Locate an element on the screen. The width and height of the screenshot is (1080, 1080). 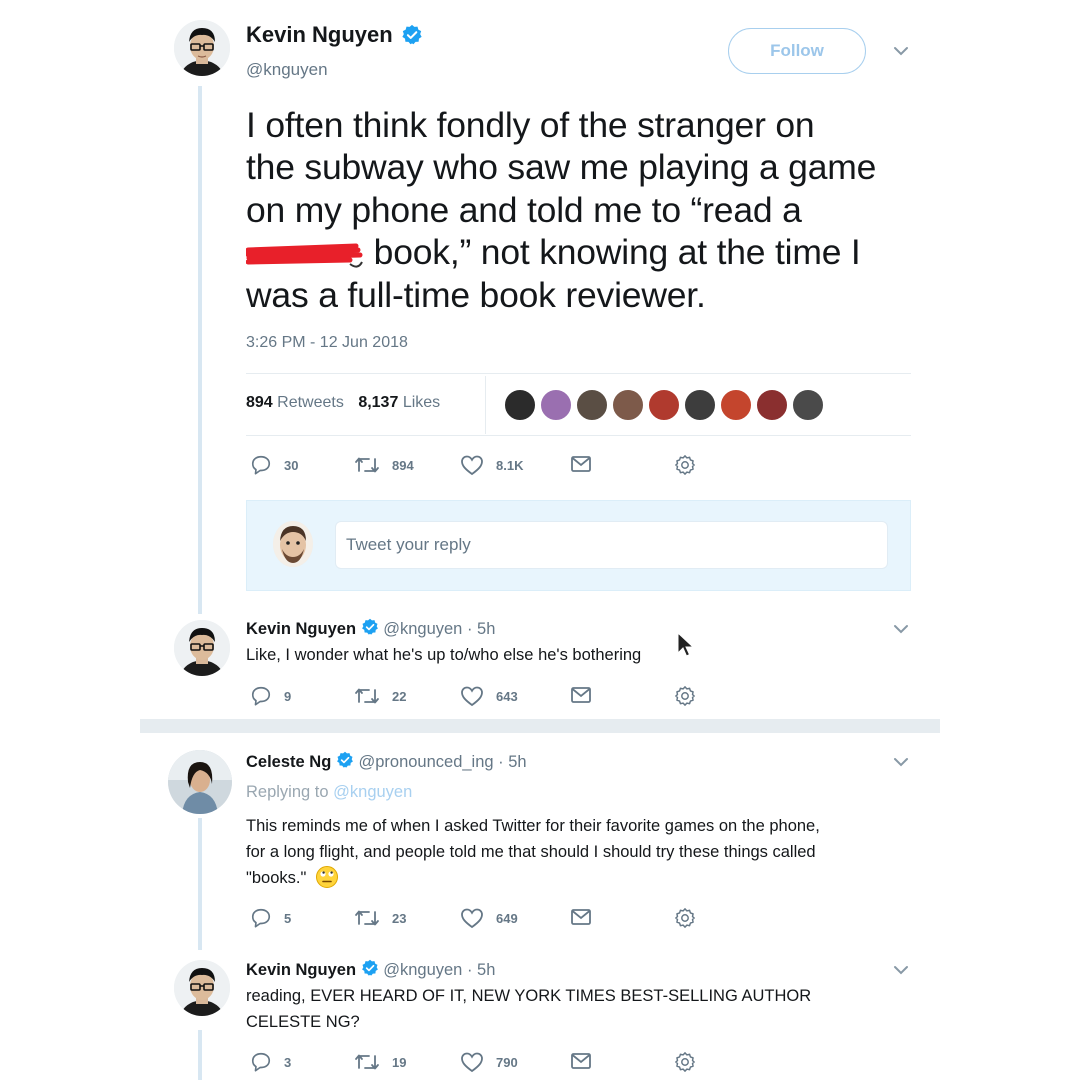
retweet-count: 23 is located at coordinates (399, 918).